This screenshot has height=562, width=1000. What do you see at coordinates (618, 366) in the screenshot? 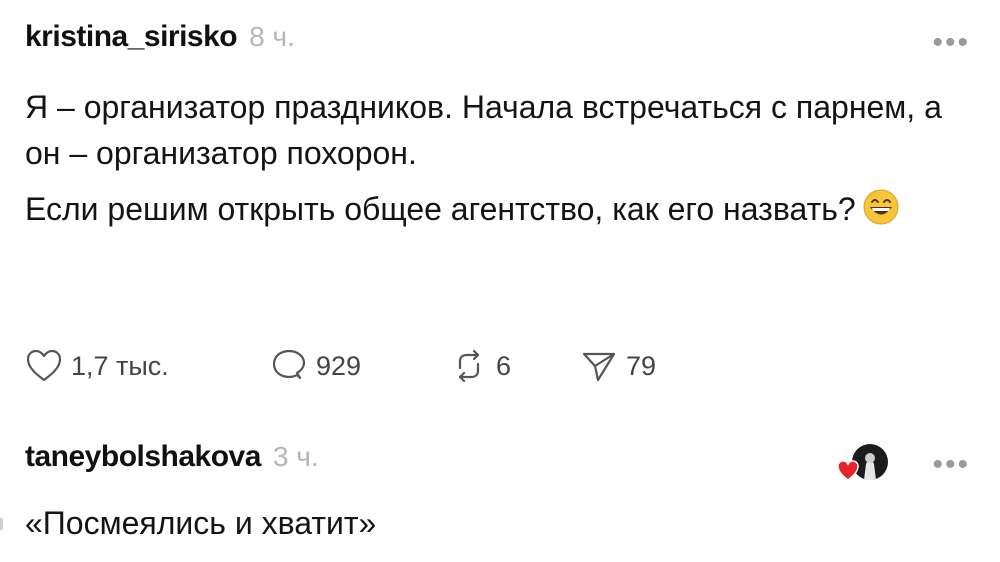
I see `share-button: 79` at bounding box center [618, 366].